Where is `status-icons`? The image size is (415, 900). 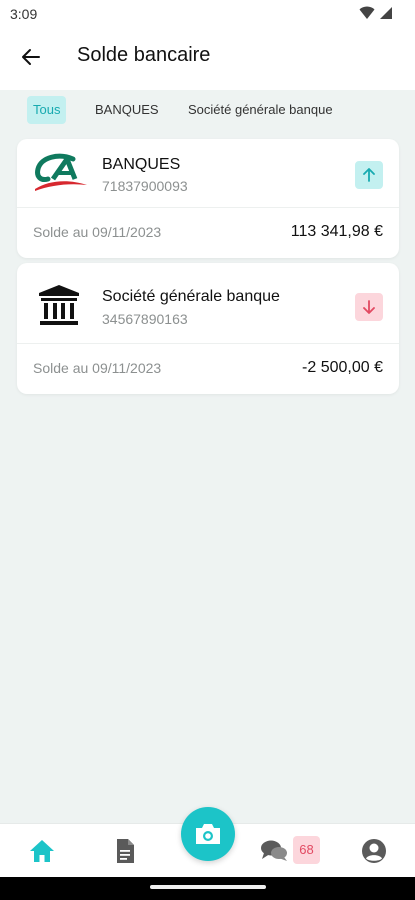 status-icons is located at coordinates (376, 13).